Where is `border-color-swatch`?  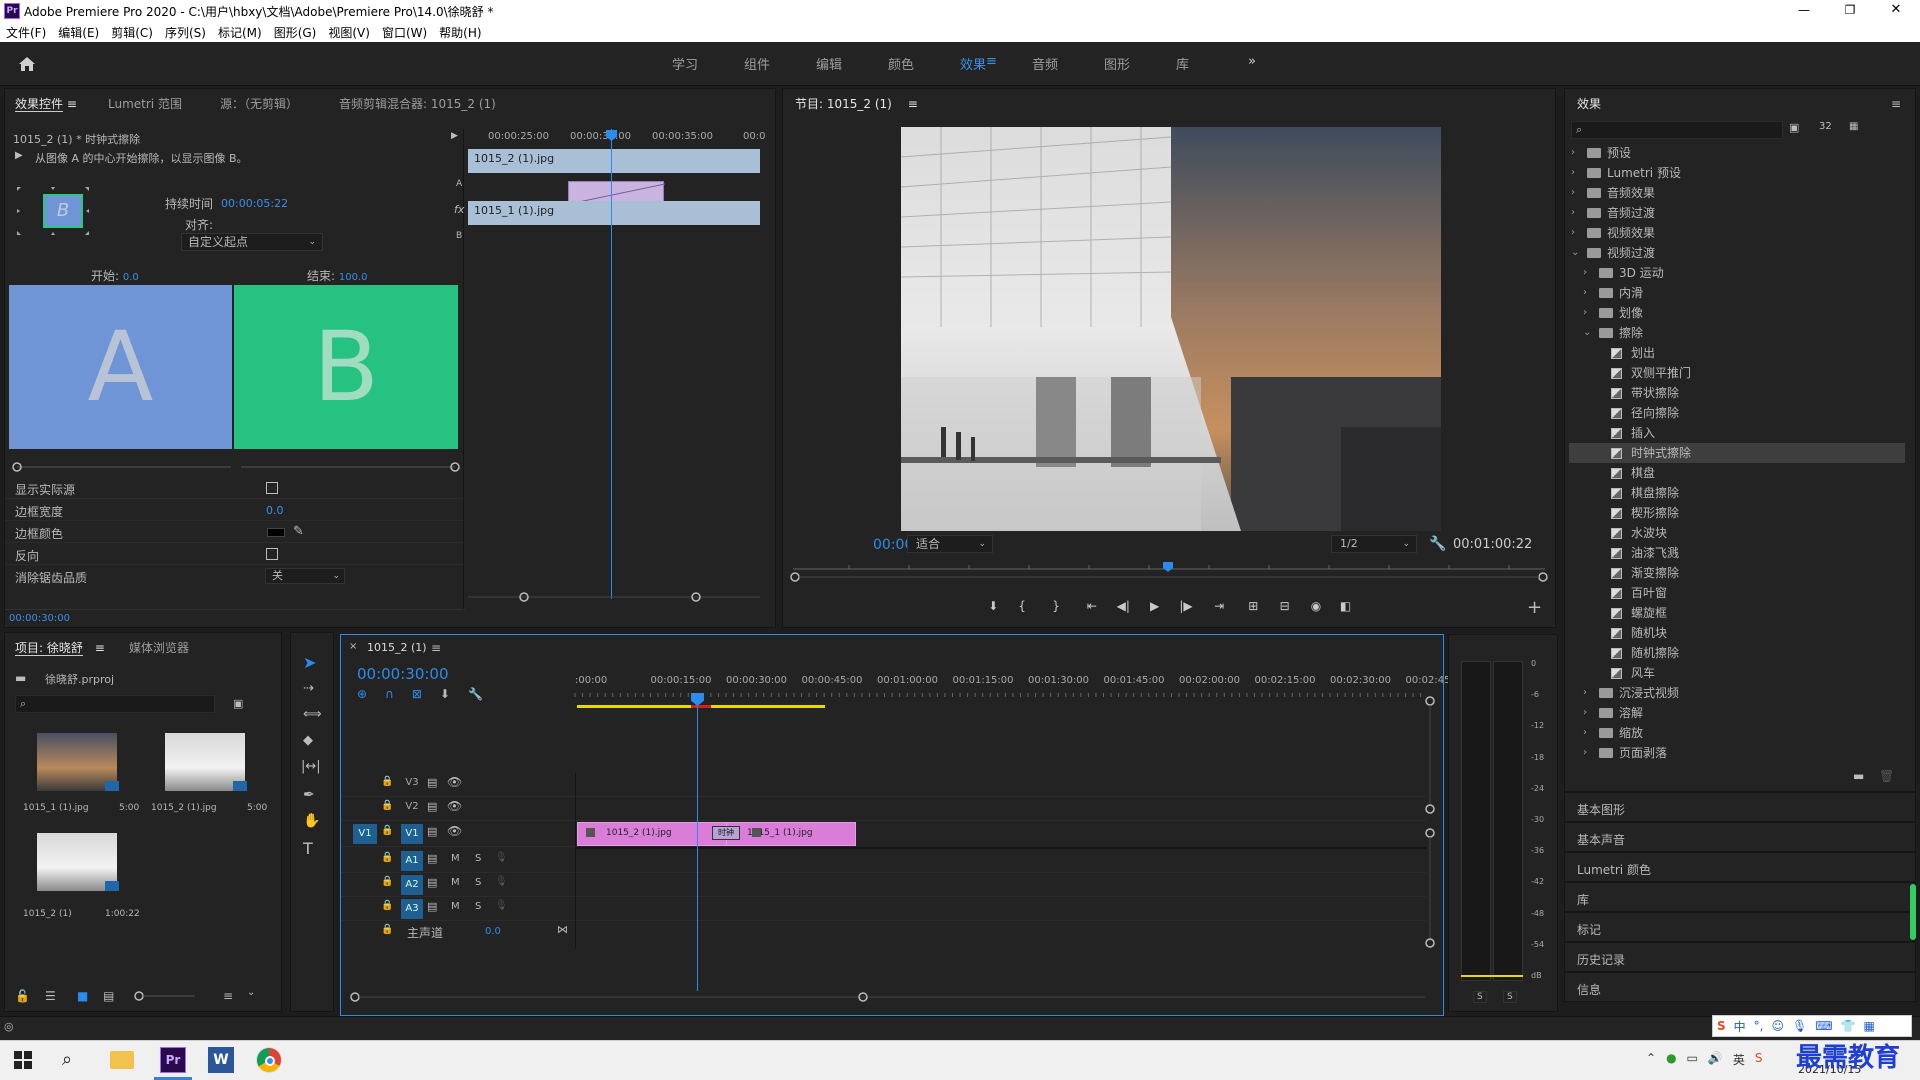
border-color-swatch is located at coordinates (276, 532).